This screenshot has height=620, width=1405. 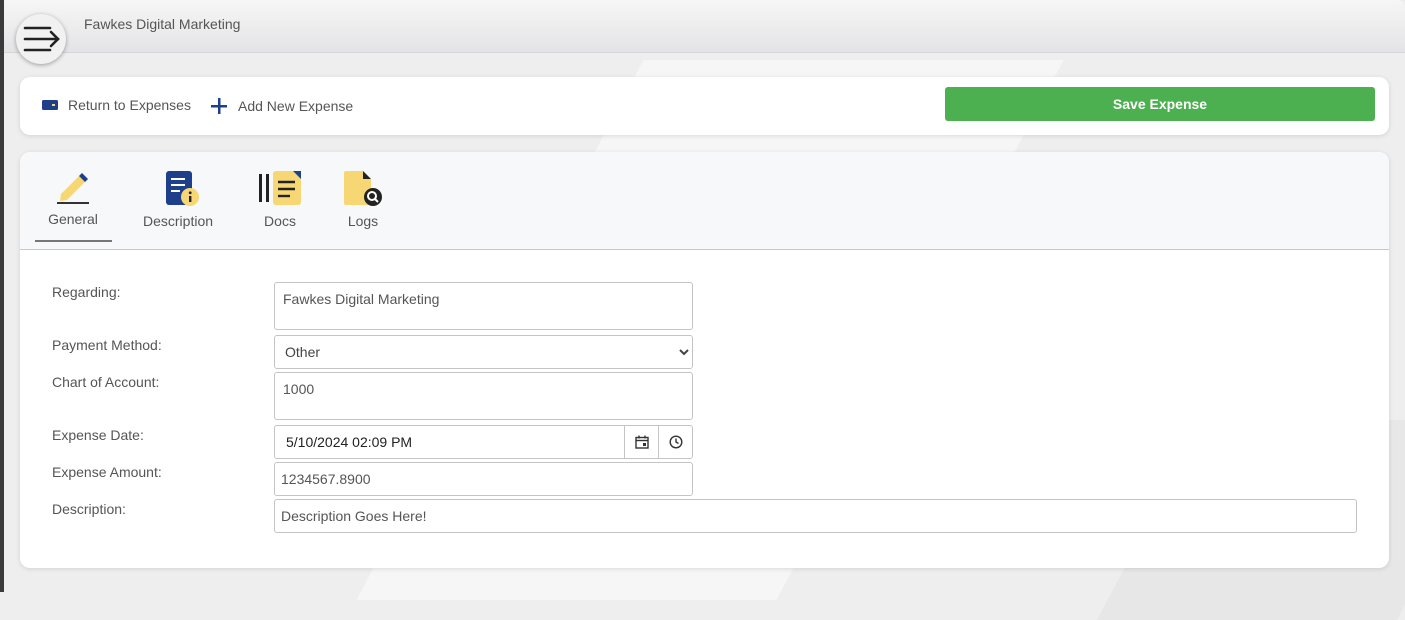 I want to click on regarding-field: Fawkes Digital Marketing, so click(x=483, y=306).